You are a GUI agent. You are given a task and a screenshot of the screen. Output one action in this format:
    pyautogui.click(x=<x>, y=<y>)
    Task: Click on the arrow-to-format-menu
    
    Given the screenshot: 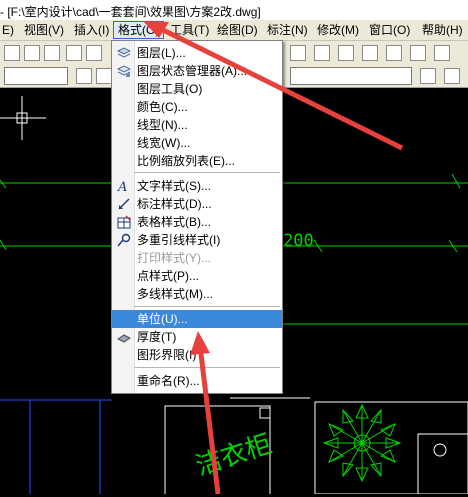 What is the action you would take?
    pyautogui.click(x=273, y=86)
    